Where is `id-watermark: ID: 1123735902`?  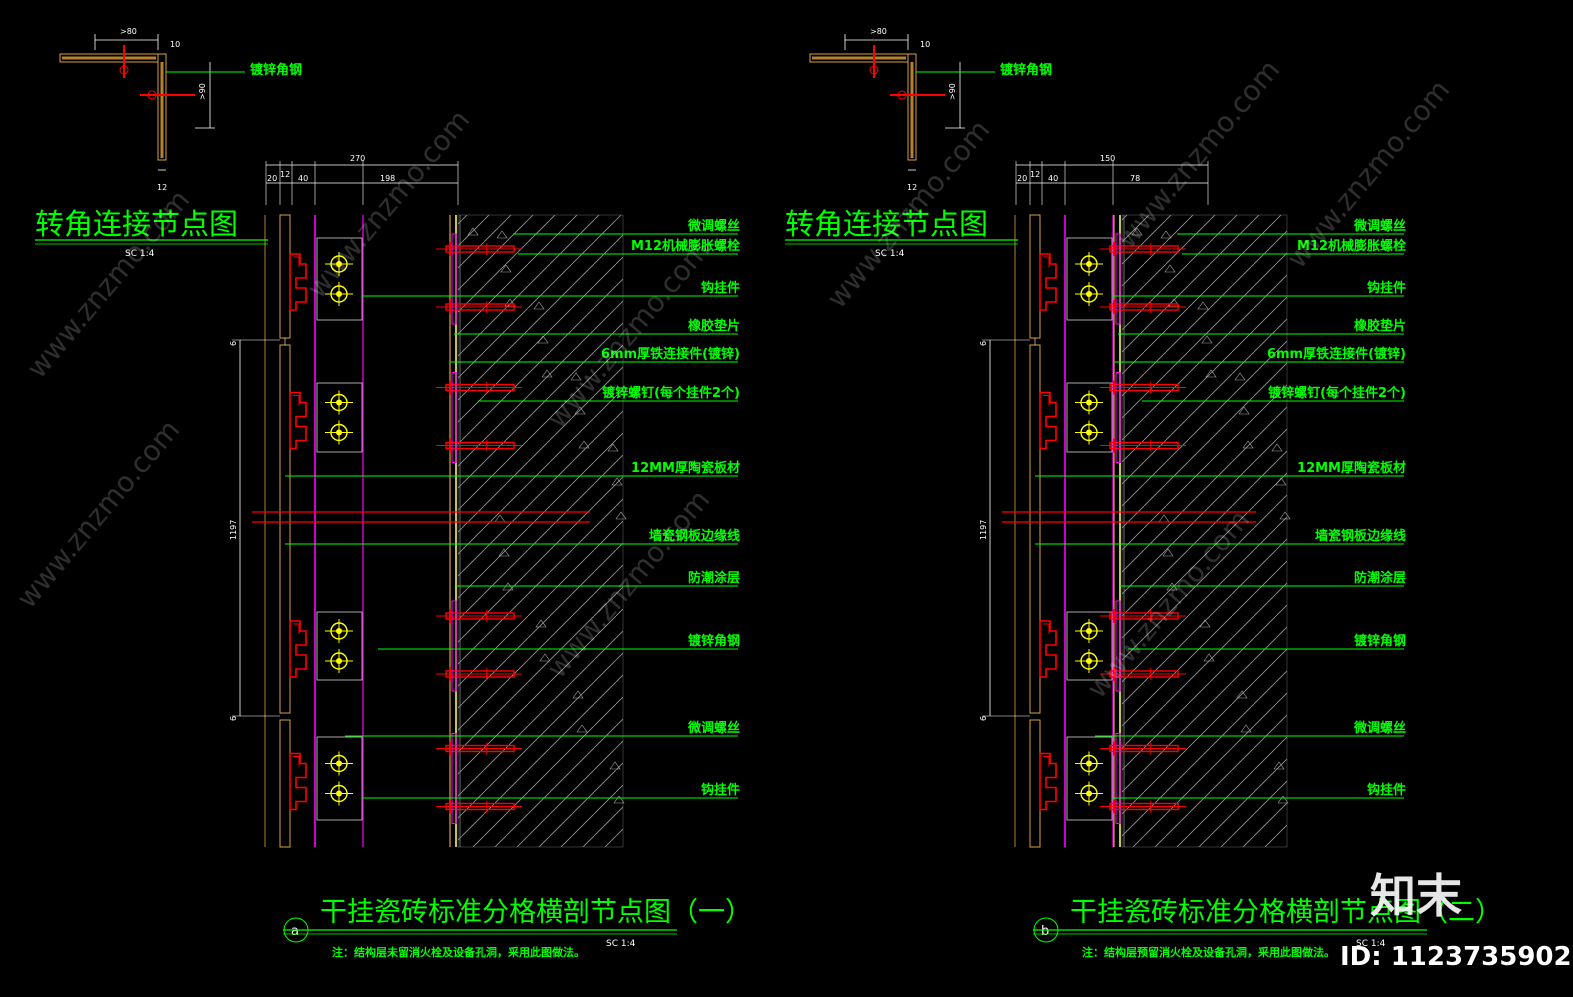
id-watermark: ID: 1123735902 is located at coordinates (1456, 957).